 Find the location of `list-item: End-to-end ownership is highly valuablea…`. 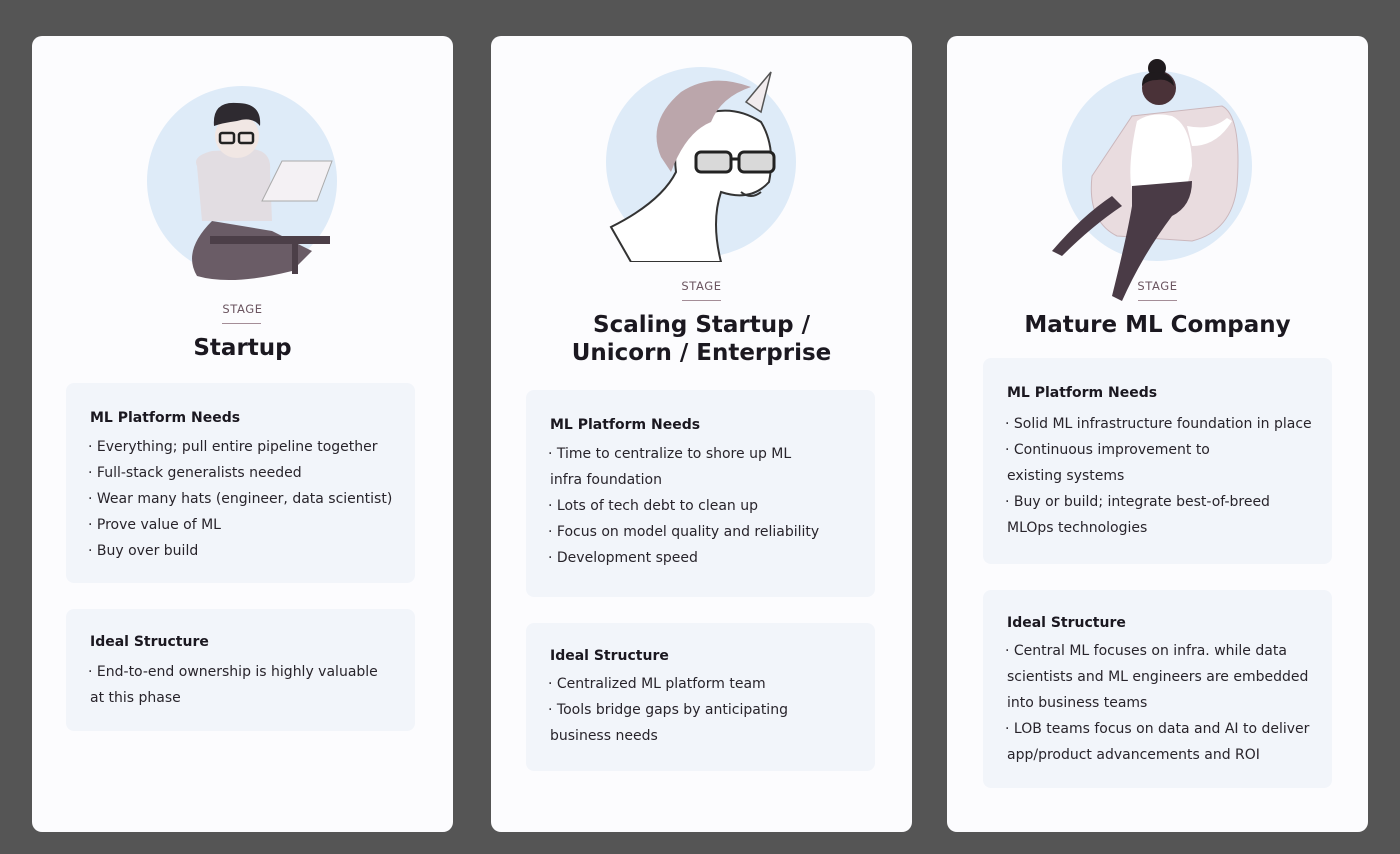

list-item: End-to-end ownership is highly valuablea… is located at coordinates (233, 685).